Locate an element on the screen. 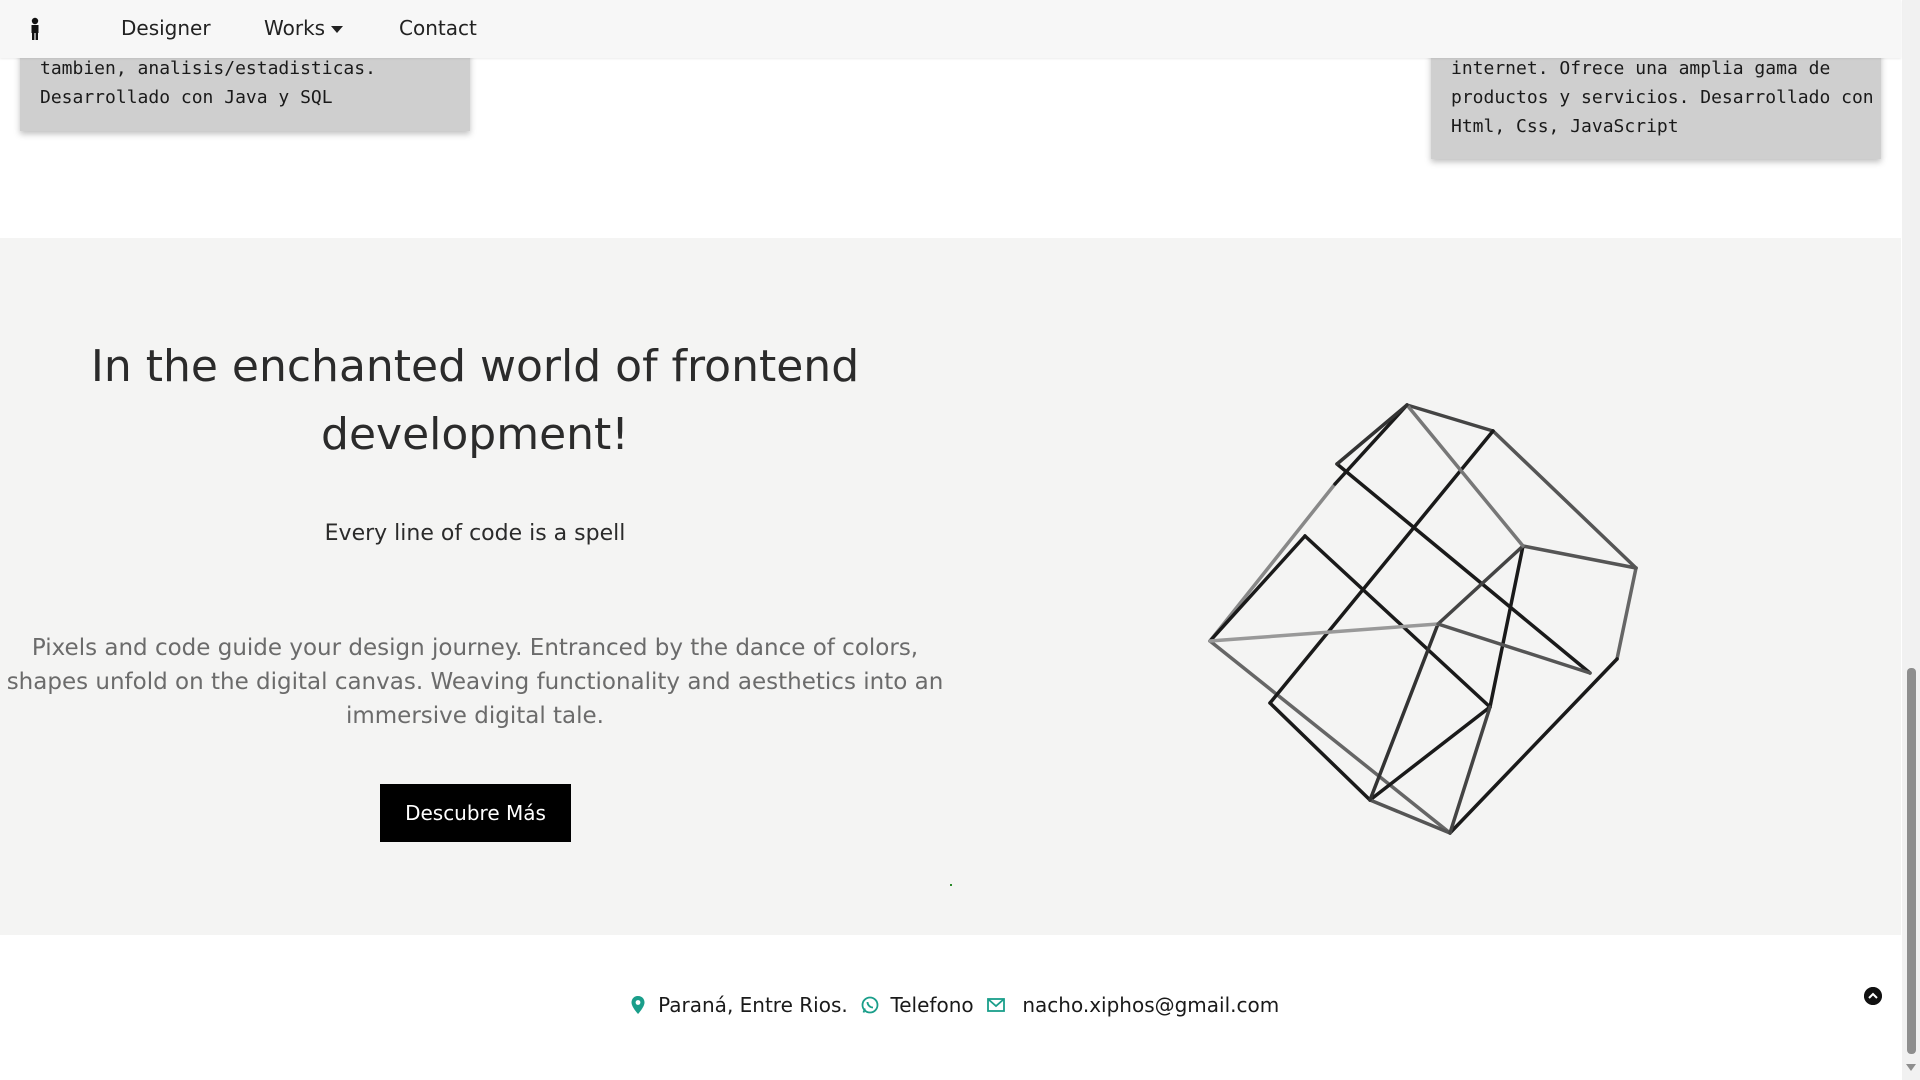 This screenshot has height=1080, width=1920. card-text-line: tambien, analisis/estadisticas. is located at coordinates (208, 68).